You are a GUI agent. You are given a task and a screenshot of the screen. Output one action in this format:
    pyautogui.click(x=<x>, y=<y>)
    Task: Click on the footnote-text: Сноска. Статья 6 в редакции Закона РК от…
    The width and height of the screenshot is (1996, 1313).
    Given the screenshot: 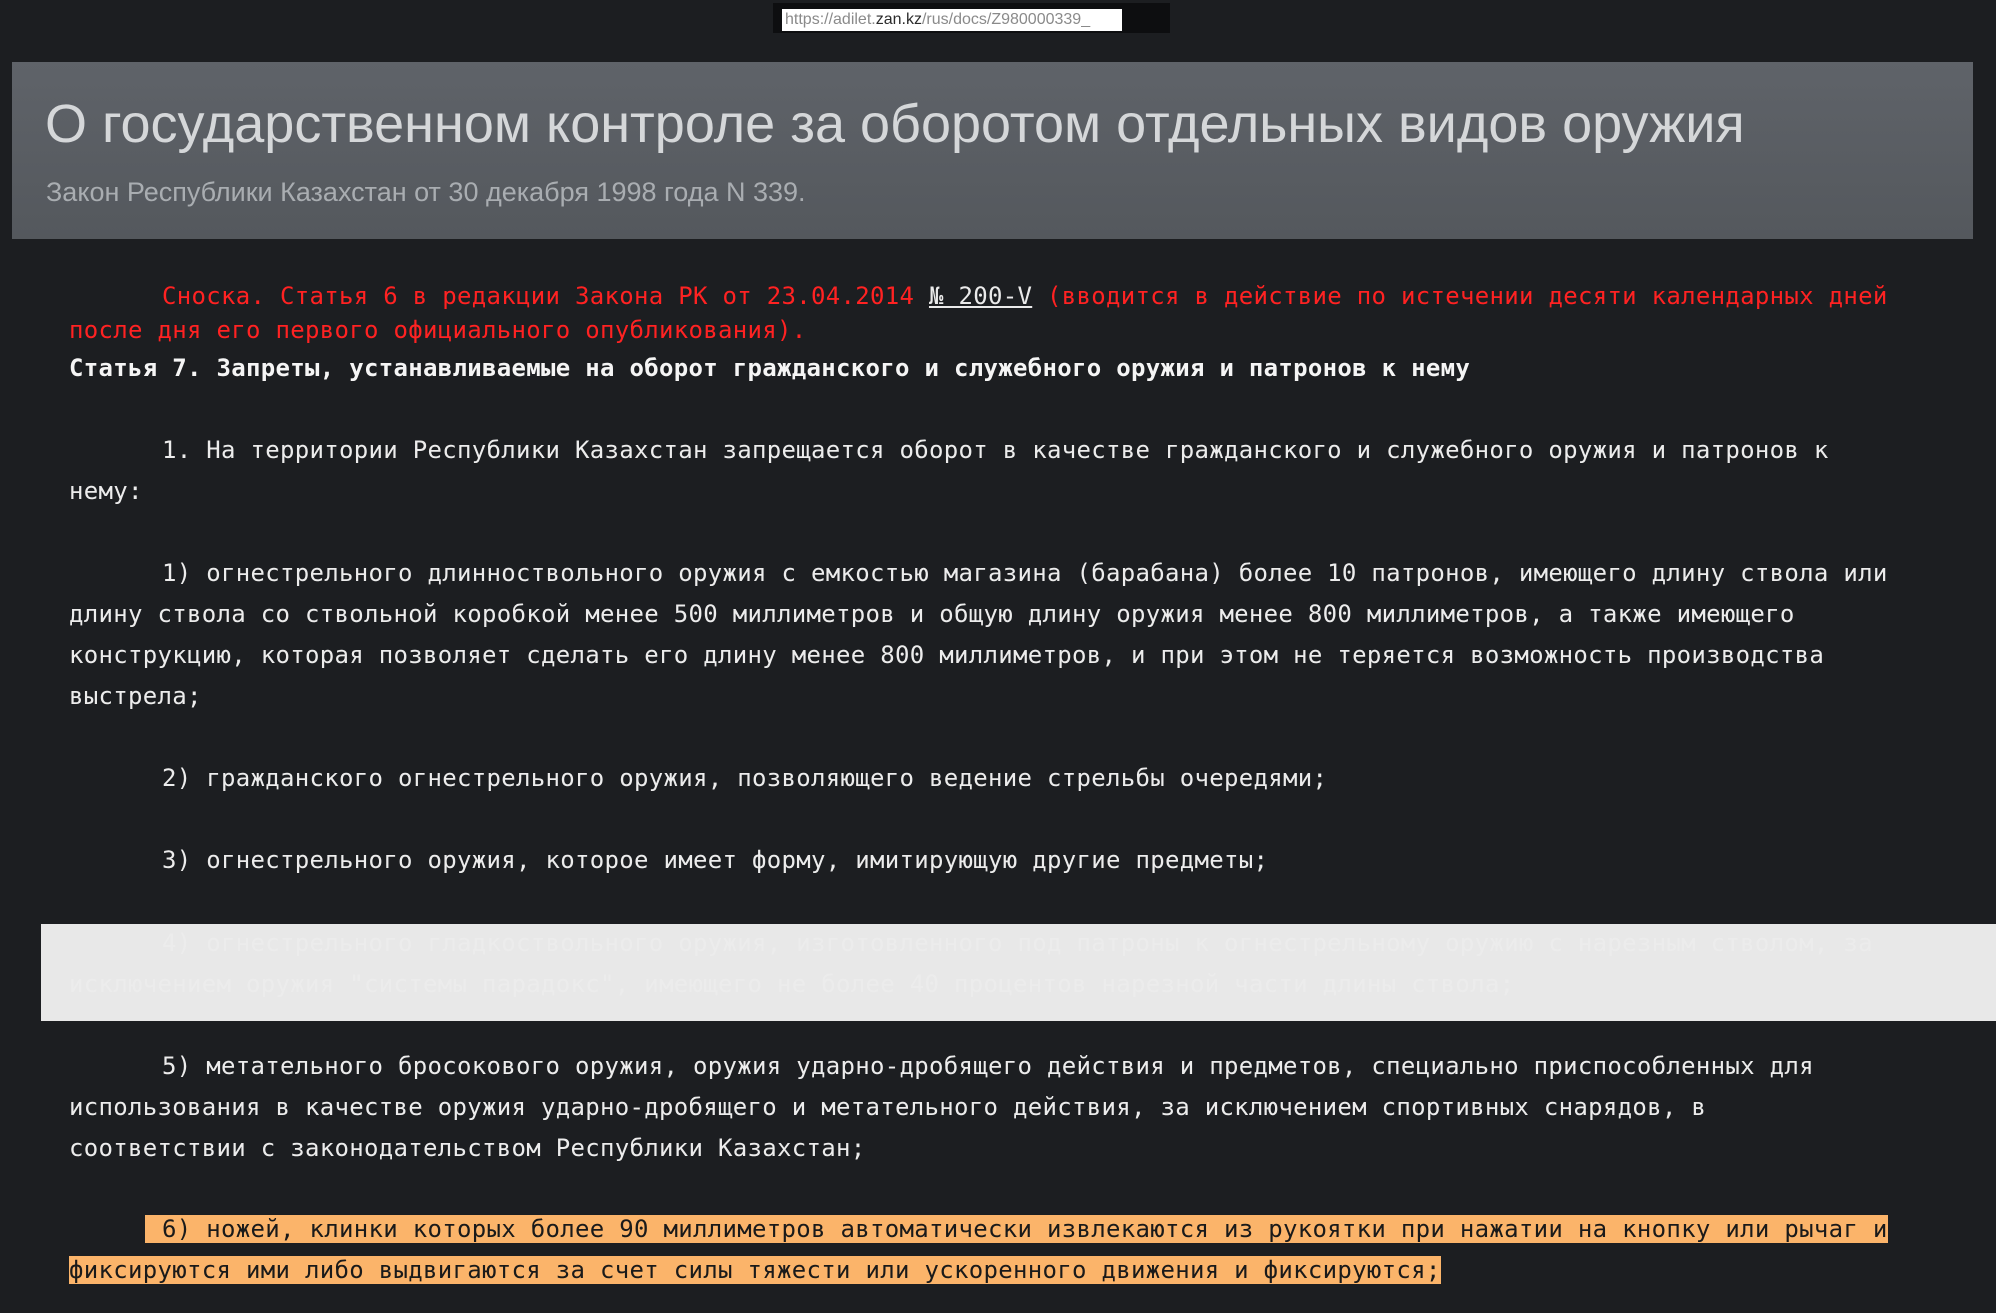 What is the action you would take?
    pyautogui.click(x=545, y=296)
    